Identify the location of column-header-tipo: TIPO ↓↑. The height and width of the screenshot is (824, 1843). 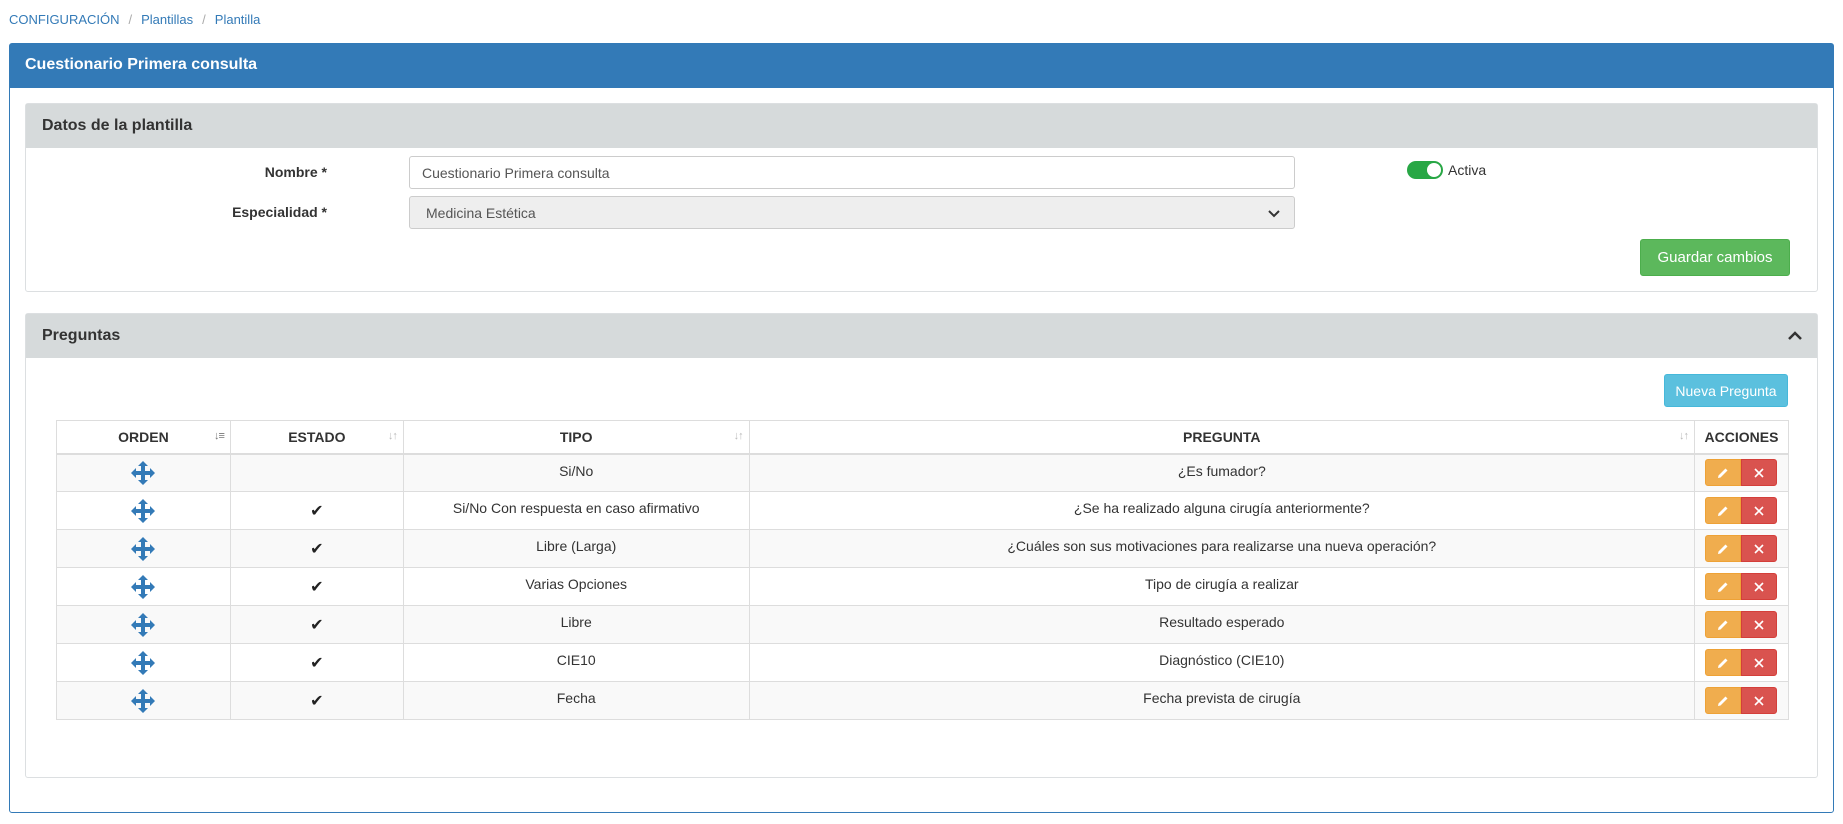
(576, 437).